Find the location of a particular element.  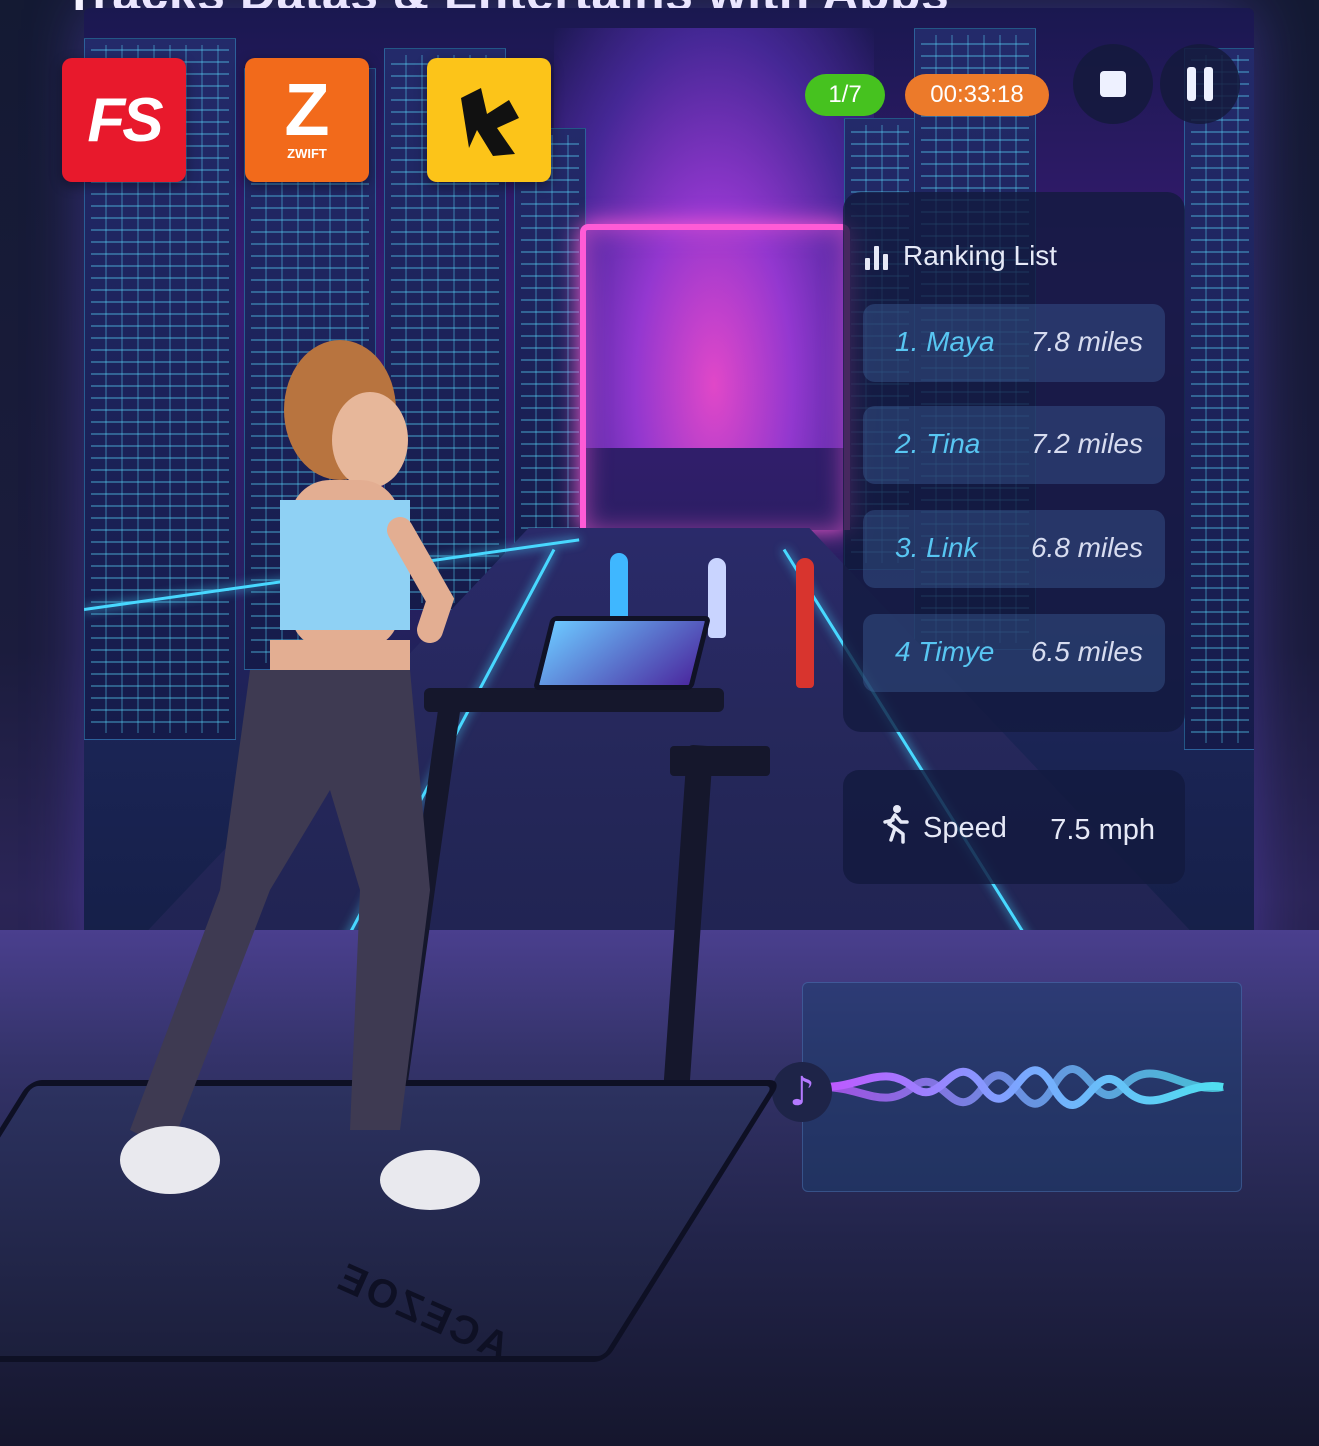

runner-icon is located at coordinates (896, 824).